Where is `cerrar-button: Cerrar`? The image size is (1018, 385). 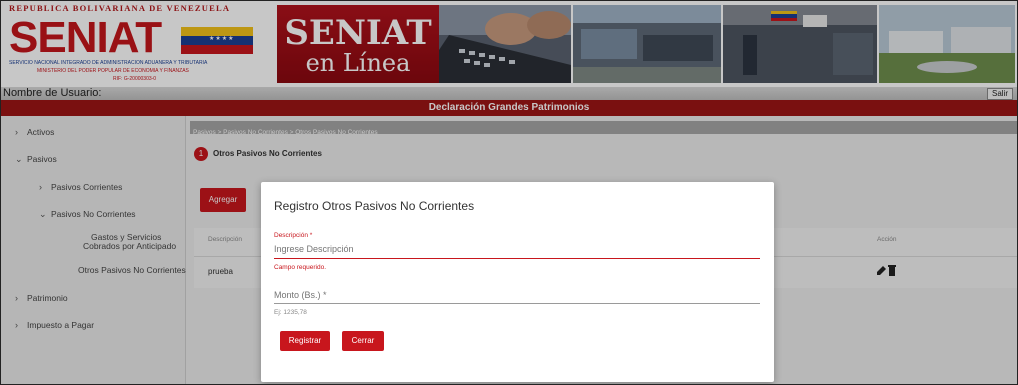 cerrar-button: Cerrar is located at coordinates (363, 341).